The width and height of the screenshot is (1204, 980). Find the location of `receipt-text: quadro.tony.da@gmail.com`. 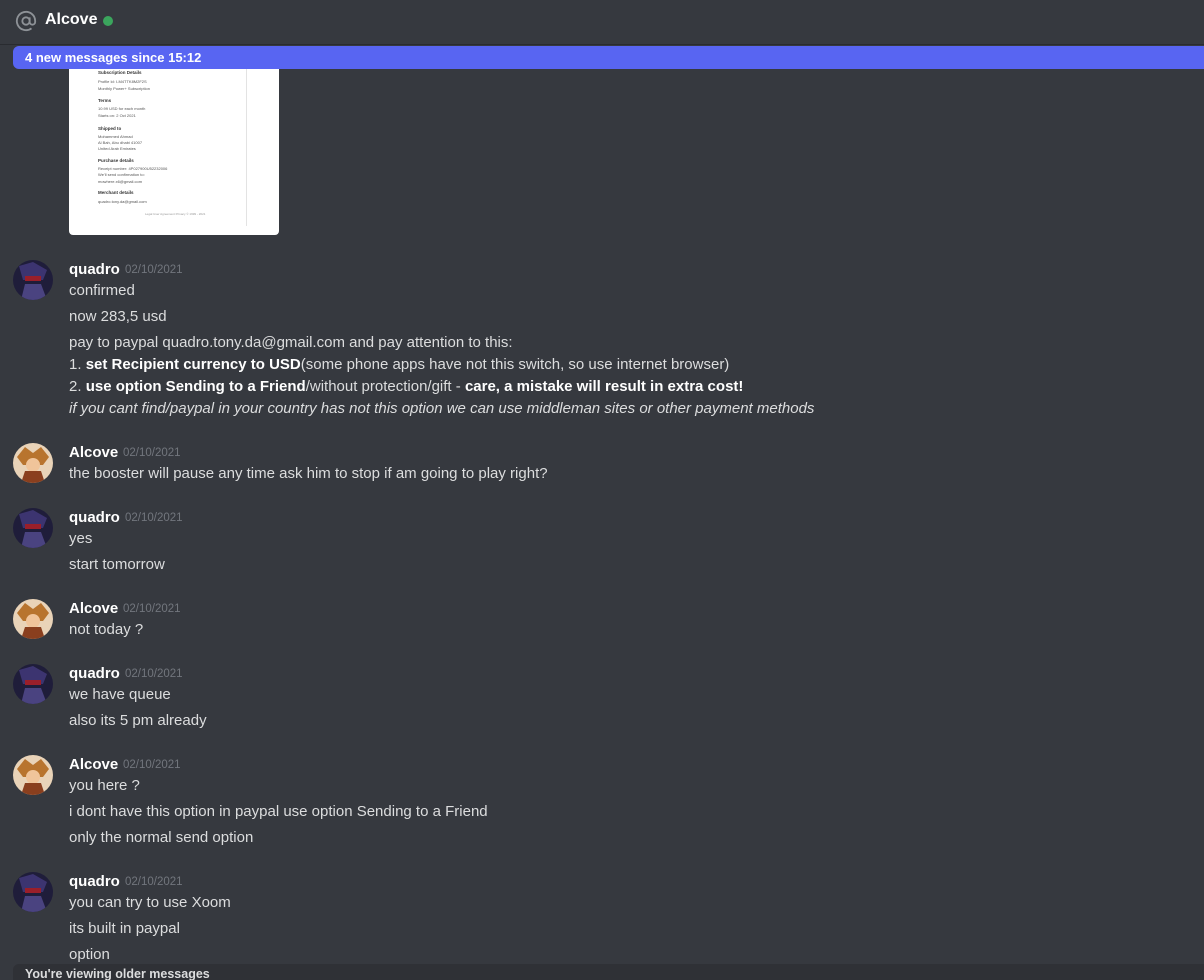

receipt-text: quadro.tony.da@gmail.com is located at coordinates (122, 201).